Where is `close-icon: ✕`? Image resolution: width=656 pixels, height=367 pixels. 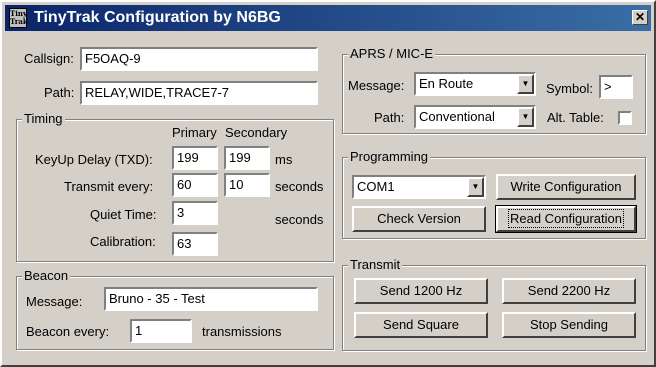 close-icon: ✕ is located at coordinates (640, 17).